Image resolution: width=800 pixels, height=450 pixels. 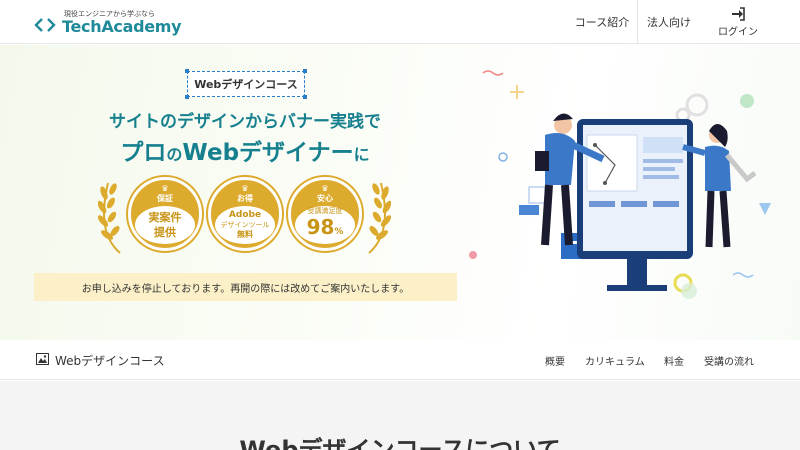 What do you see at coordinates (268, 153) in the screenshot?
I see `hero-title-webdesigner: Webデザイナー` at bounding box center [268, 153].